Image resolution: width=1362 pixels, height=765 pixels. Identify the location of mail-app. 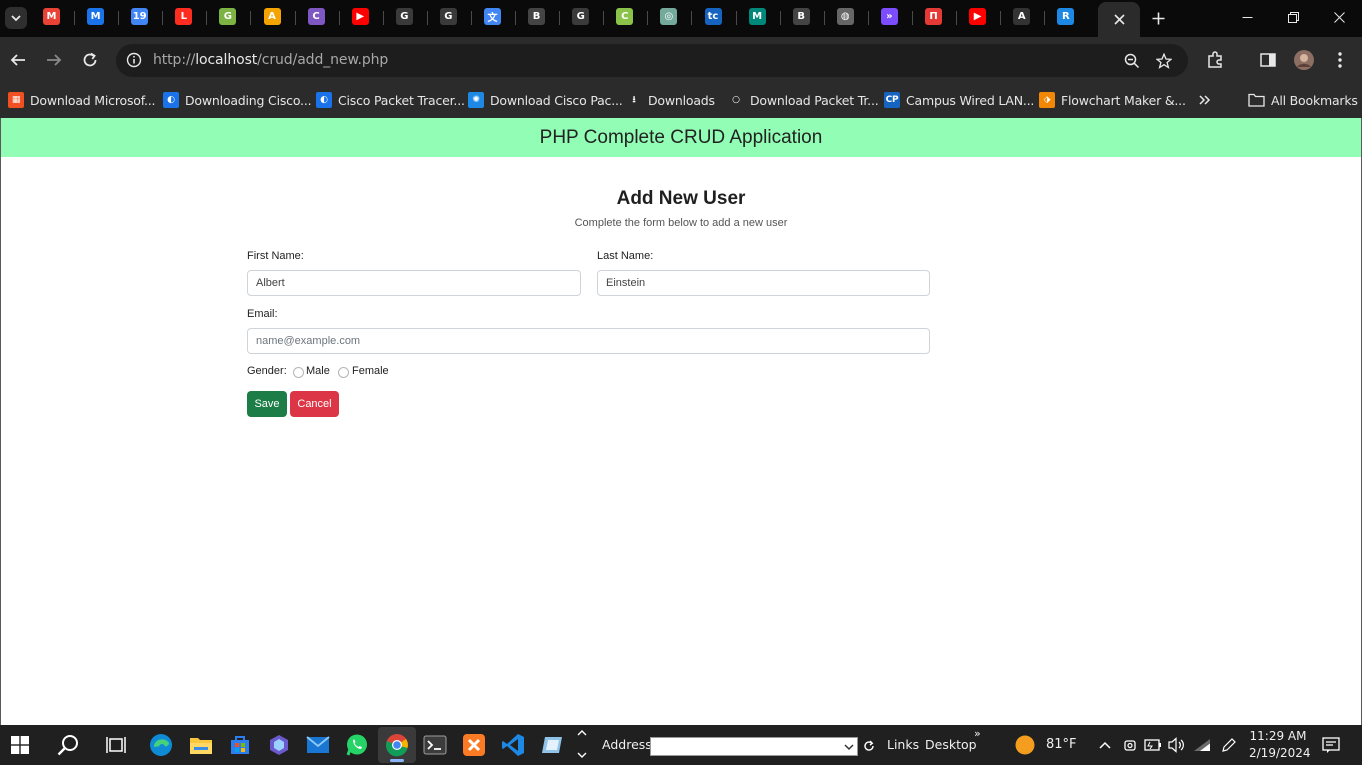
(318, 745).